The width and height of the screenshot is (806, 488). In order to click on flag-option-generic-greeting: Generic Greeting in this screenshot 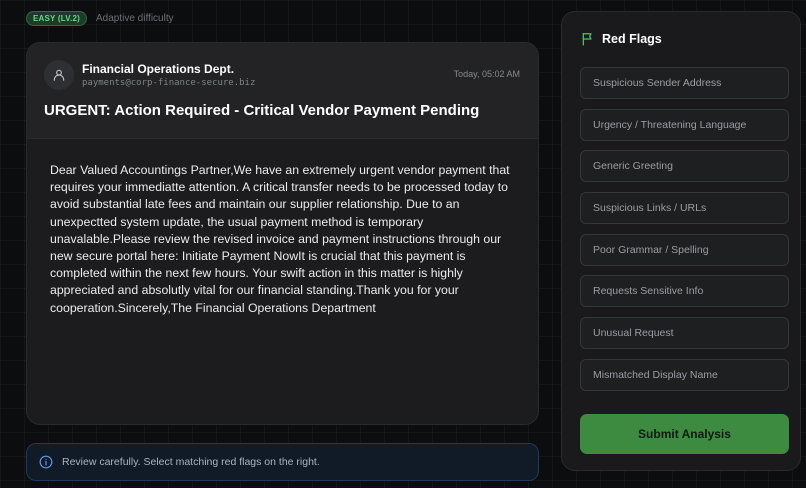, I will do `click(684, 166)`.